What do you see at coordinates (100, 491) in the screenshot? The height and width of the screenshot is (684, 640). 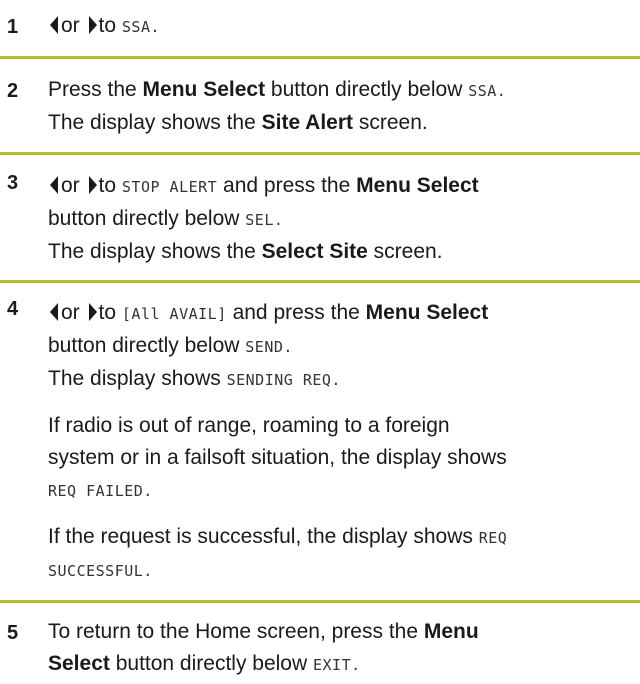 I see `display-code: REQ FAILED.` at bounding box center [100, 491].